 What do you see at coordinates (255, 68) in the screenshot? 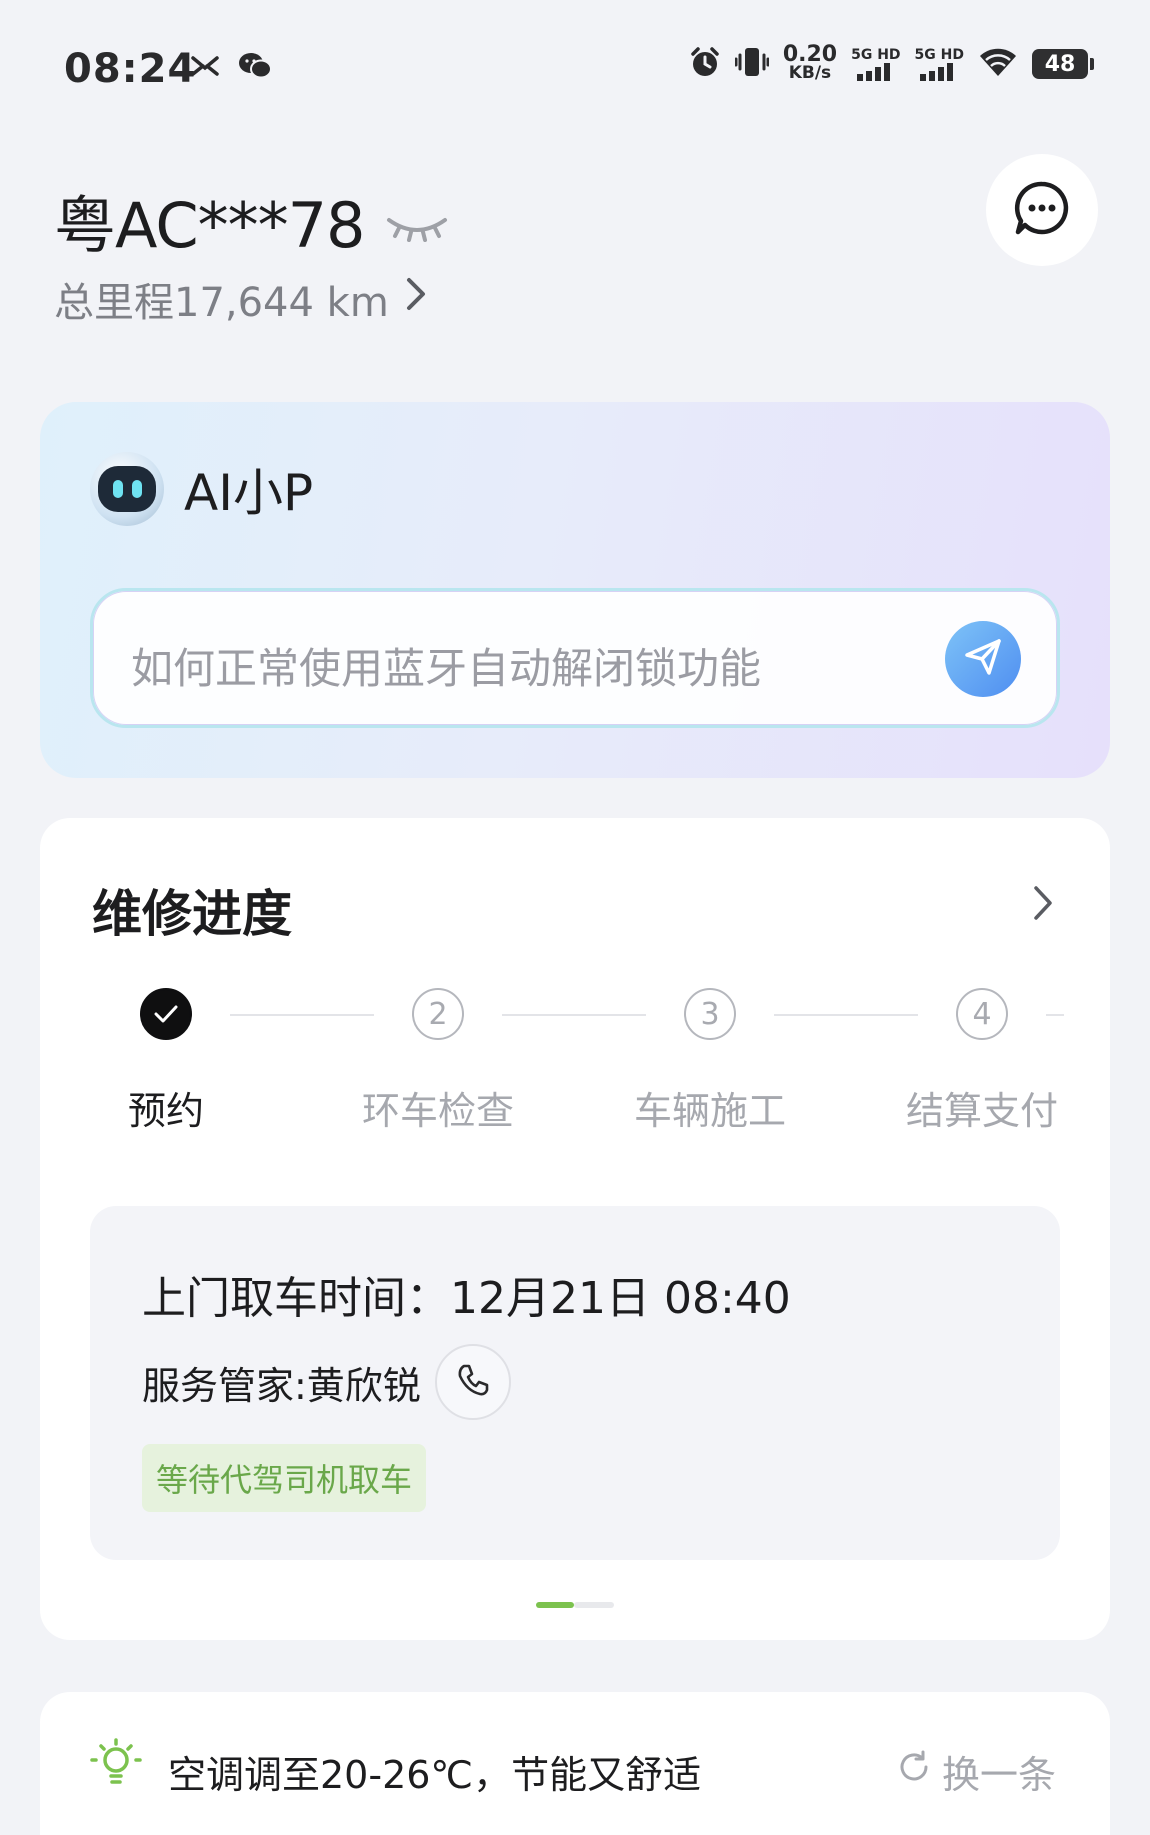
I see `wechat-icon` at bounding box center [255, 68].